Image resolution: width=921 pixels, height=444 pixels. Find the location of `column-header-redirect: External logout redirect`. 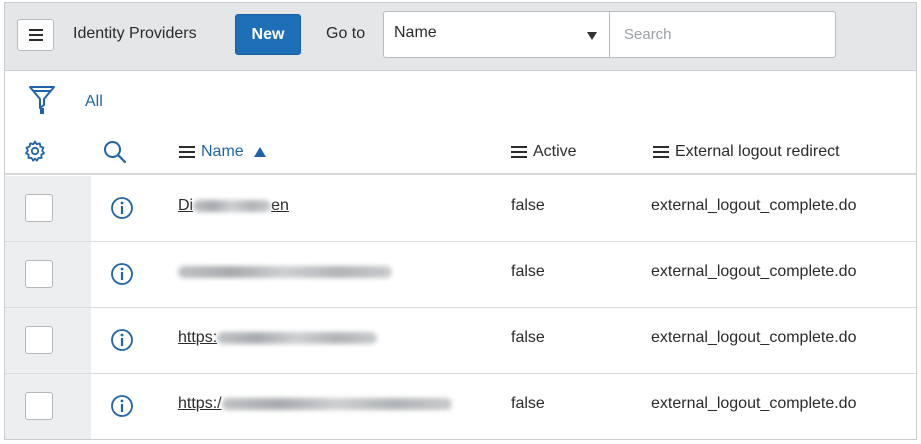

column-header-redirect: External logout redirect is located at coordinates (746, 152).